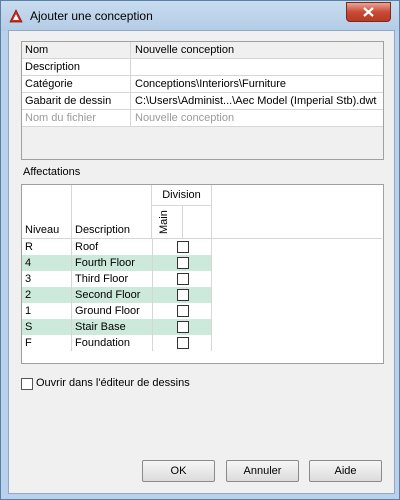 The width and height of the screenshot is (400, 500). Describe the element at coordinates (184, 50) in the screenshot. I see `name-value: Nouvelle conception` at that location.